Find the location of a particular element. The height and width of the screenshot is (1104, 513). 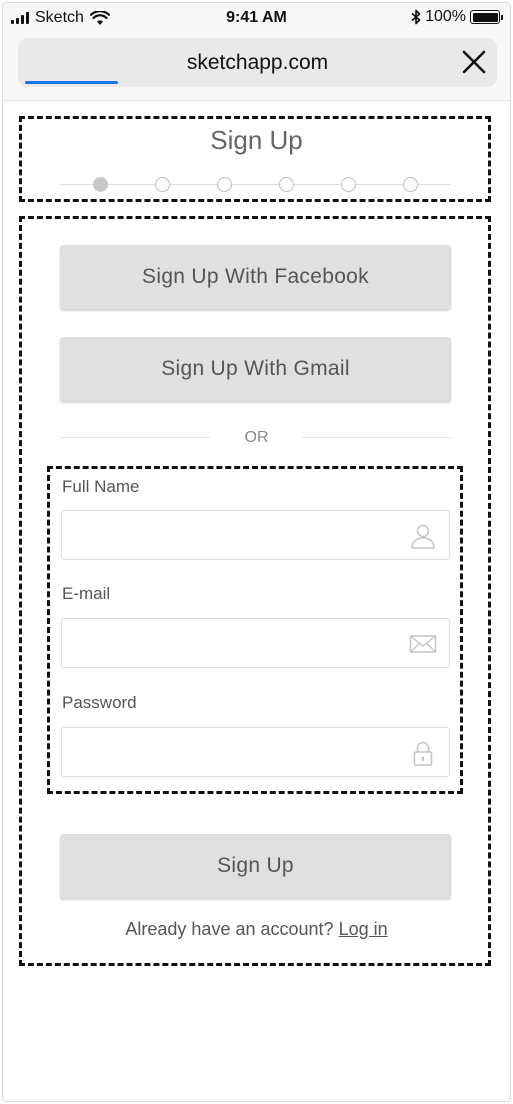

email-input is located at coordinates (255, 643).